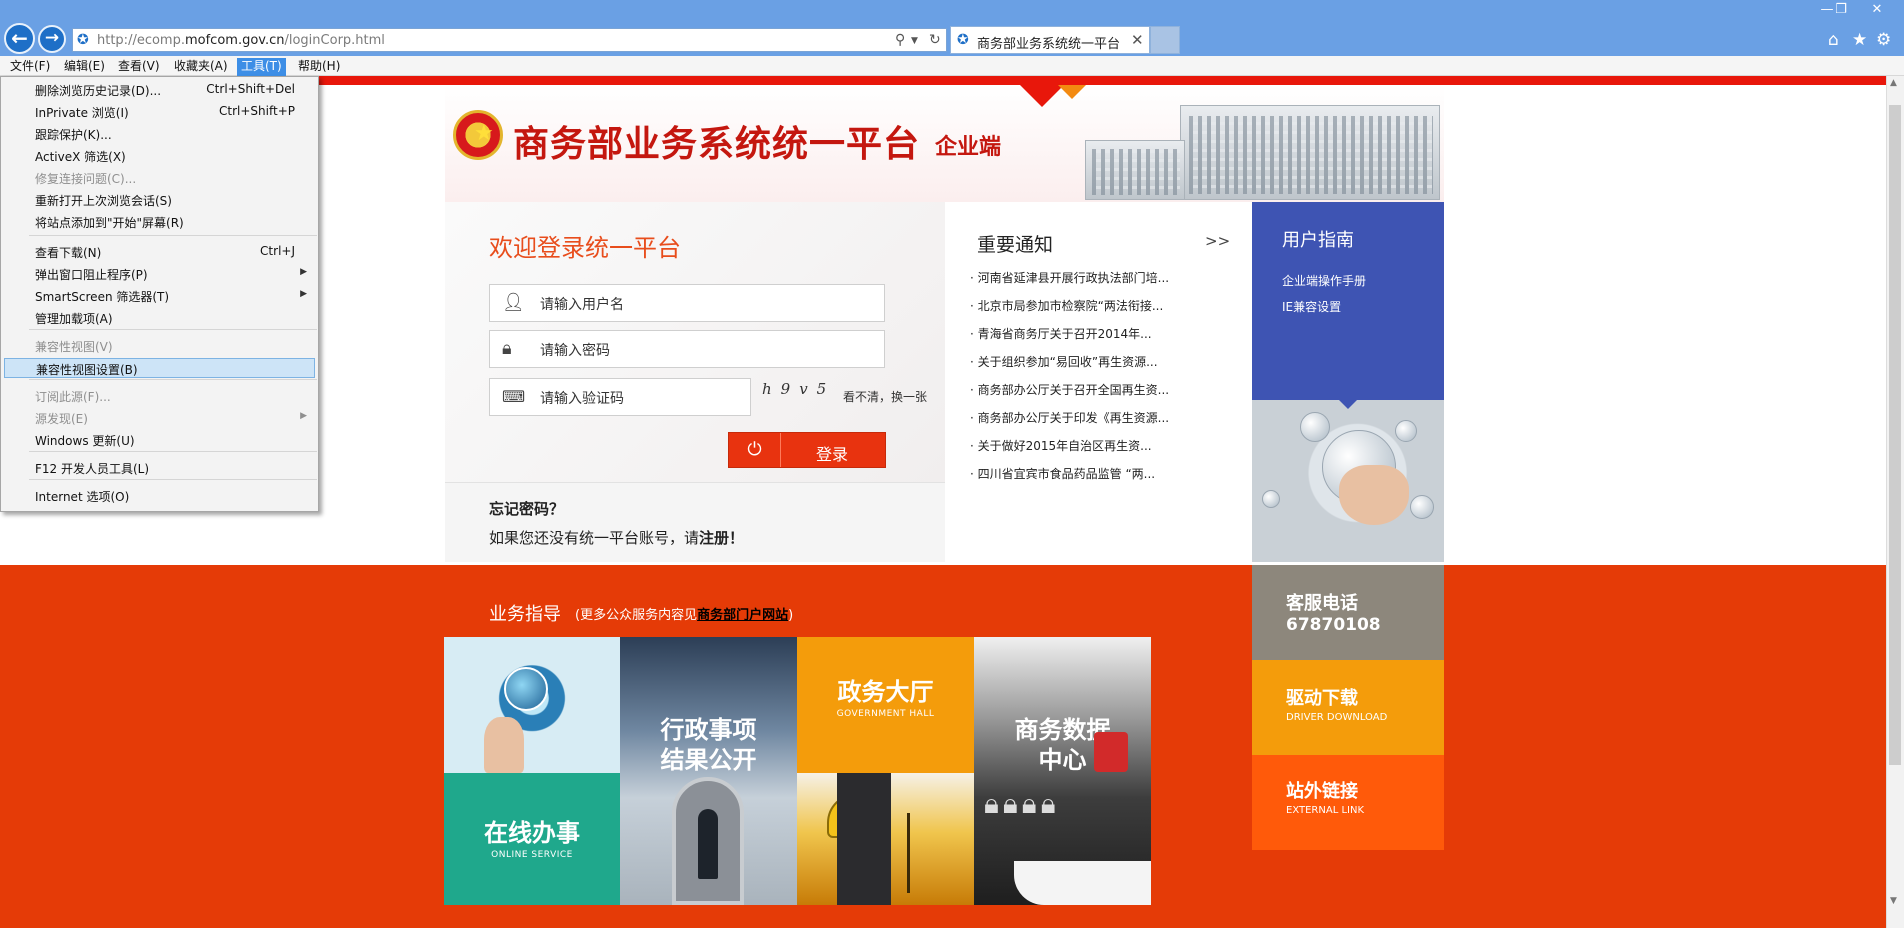  Describe the element at coordinates (714, 538) in the screenshot. I see `register-link: 注册` at that location.